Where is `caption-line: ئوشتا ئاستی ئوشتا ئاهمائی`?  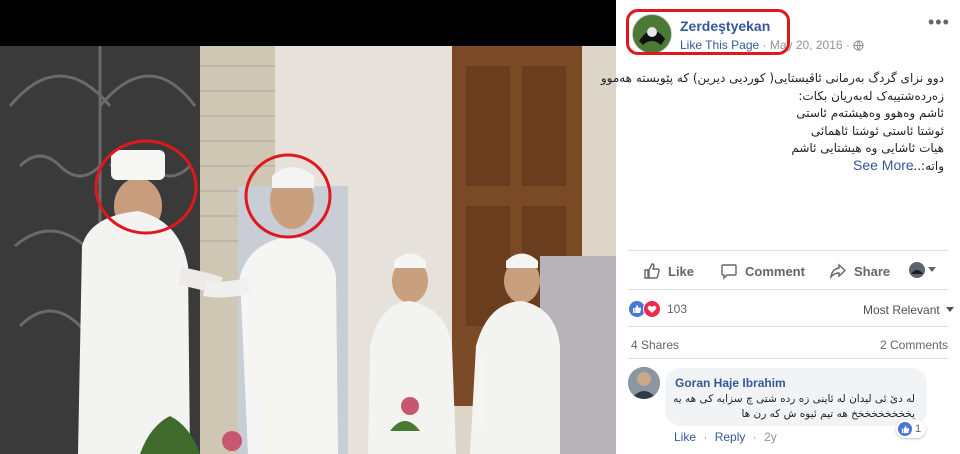
caption-line: ئوشتا ئاستی ئوشتا ئاهمائی is located at coordinates (877, 130).